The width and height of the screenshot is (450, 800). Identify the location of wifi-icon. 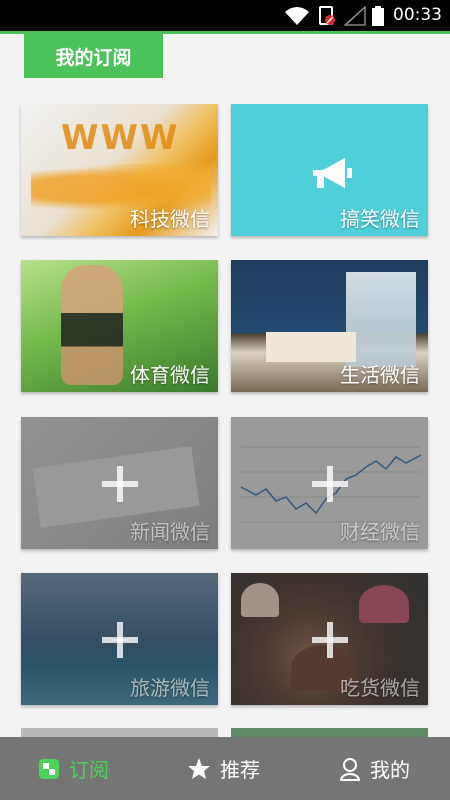
(297, 16).